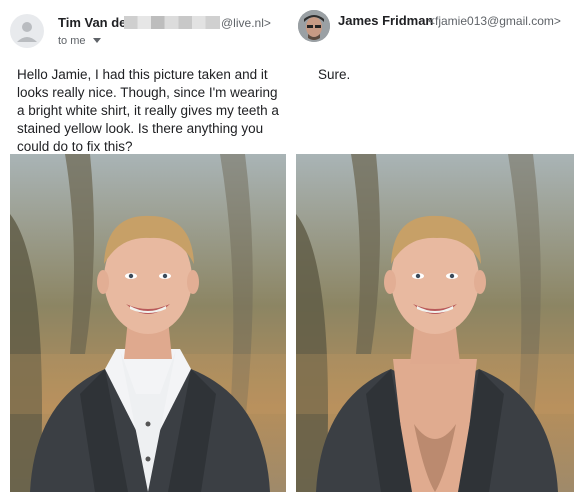  What do you see at coordinates (72, 41) in the screenshot?
I see `recipient-label: to me` at bounding box center [72, 41].